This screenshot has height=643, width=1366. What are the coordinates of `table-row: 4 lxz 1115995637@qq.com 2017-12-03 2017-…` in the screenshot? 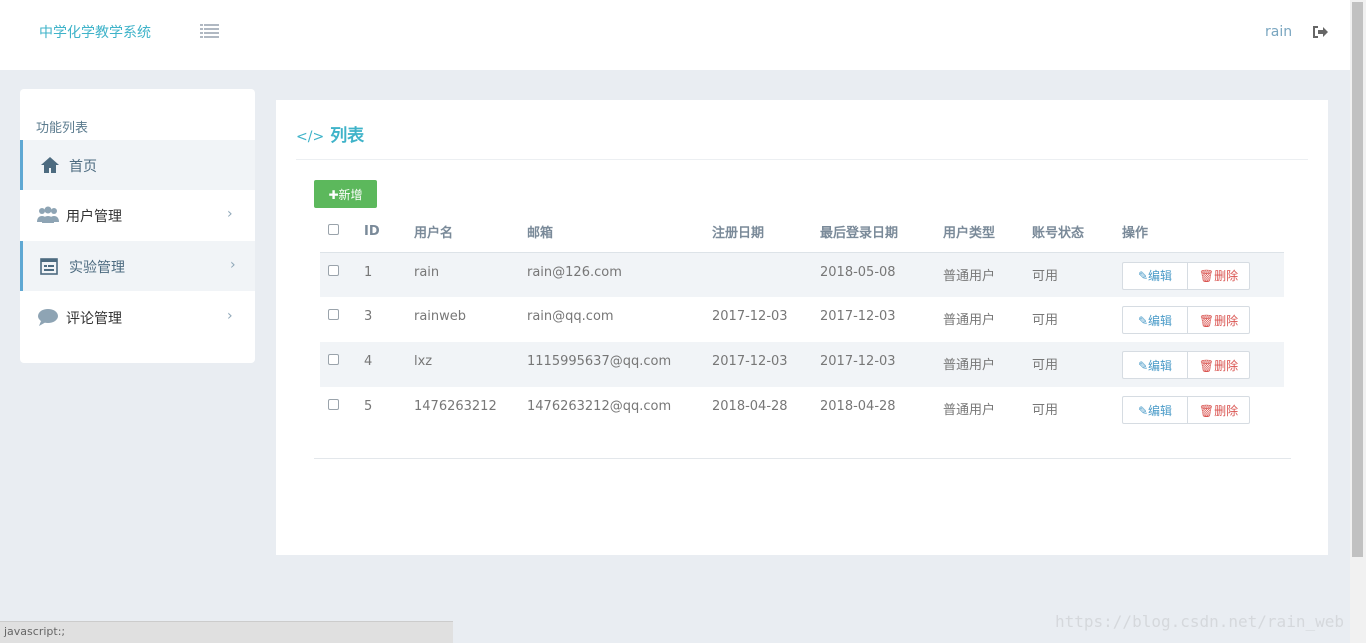 It's located at (802, 364).